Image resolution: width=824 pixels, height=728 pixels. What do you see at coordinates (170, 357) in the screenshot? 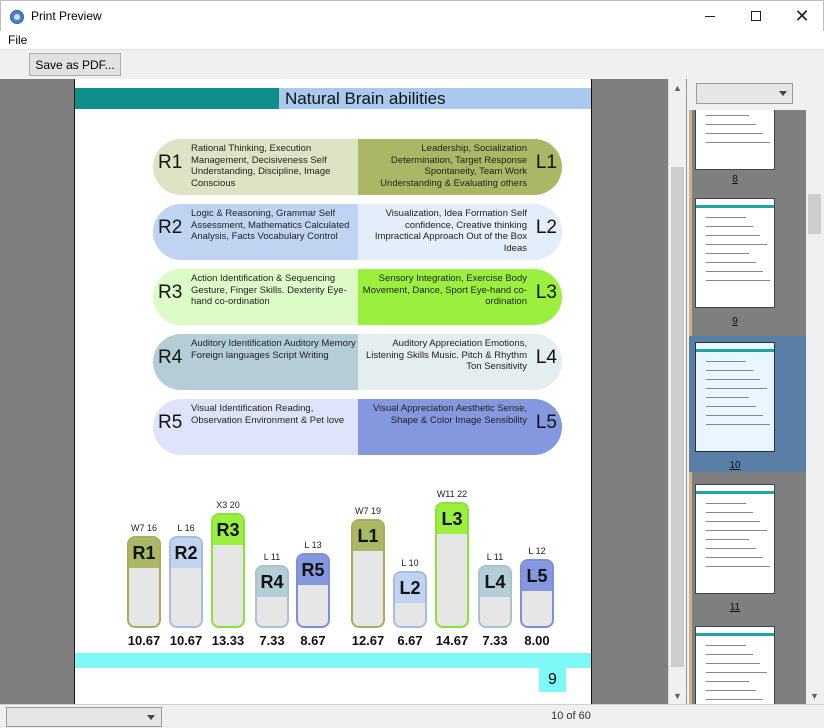
I see `right-brain-code: R4` at bounding box center [170, 357].